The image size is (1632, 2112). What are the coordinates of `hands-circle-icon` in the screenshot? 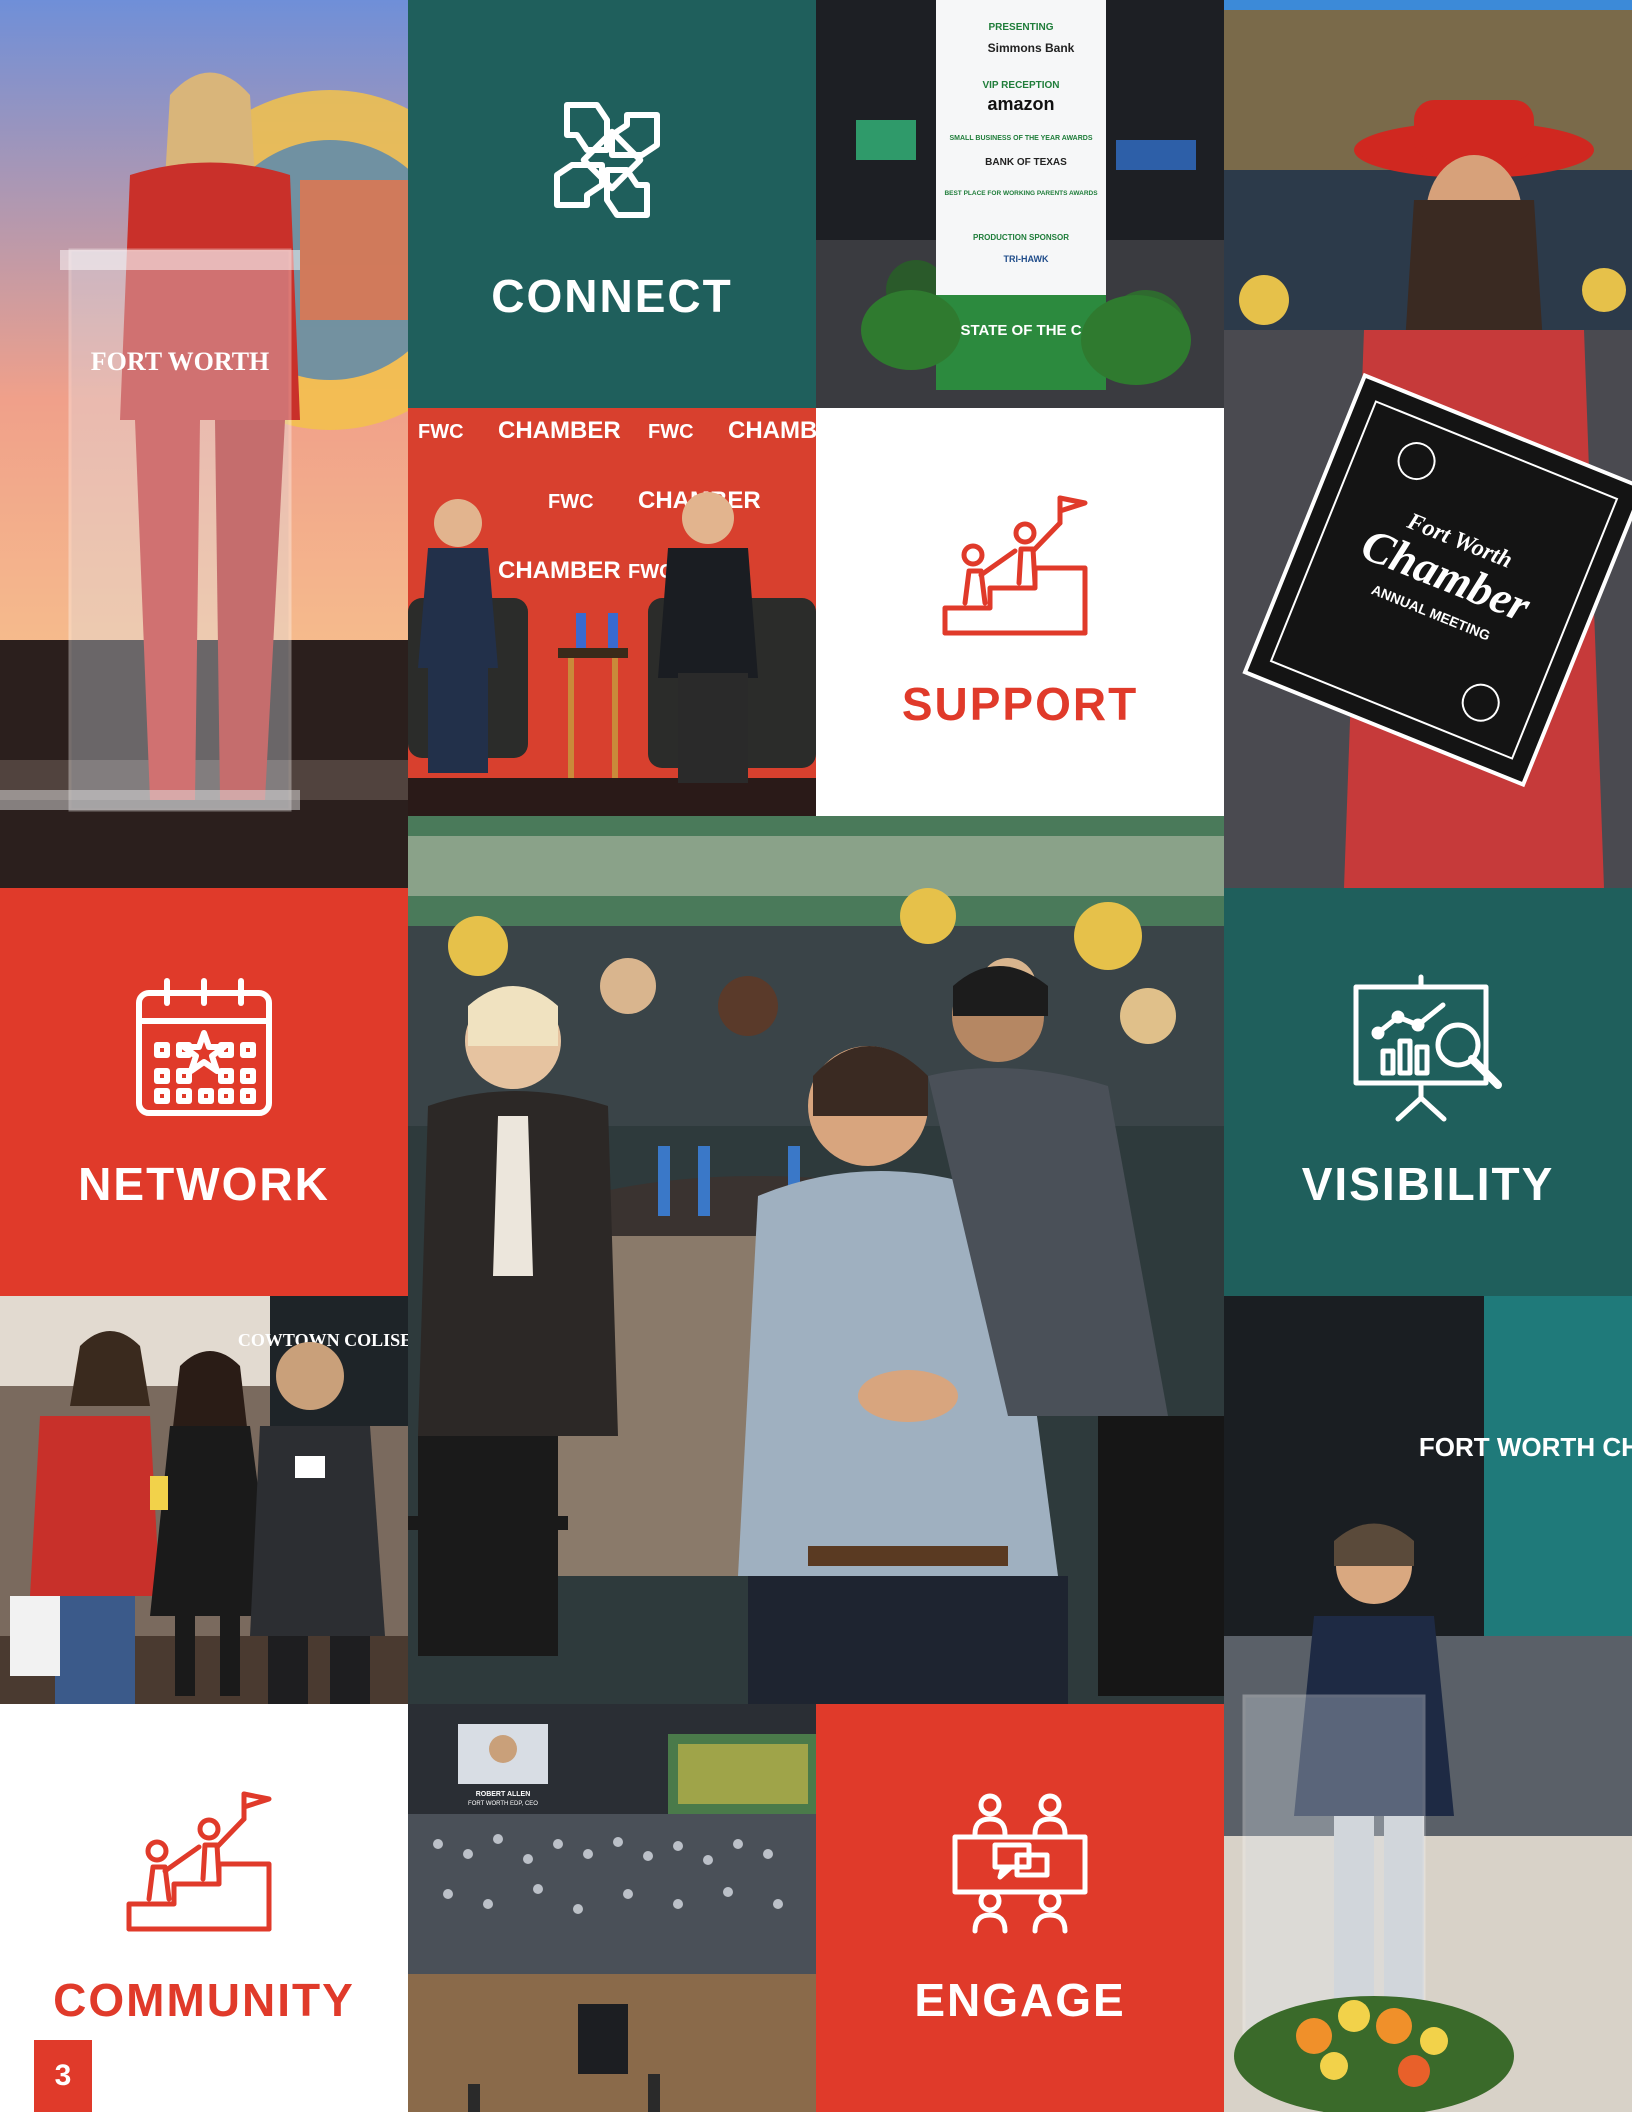 It's located at (612, 160).